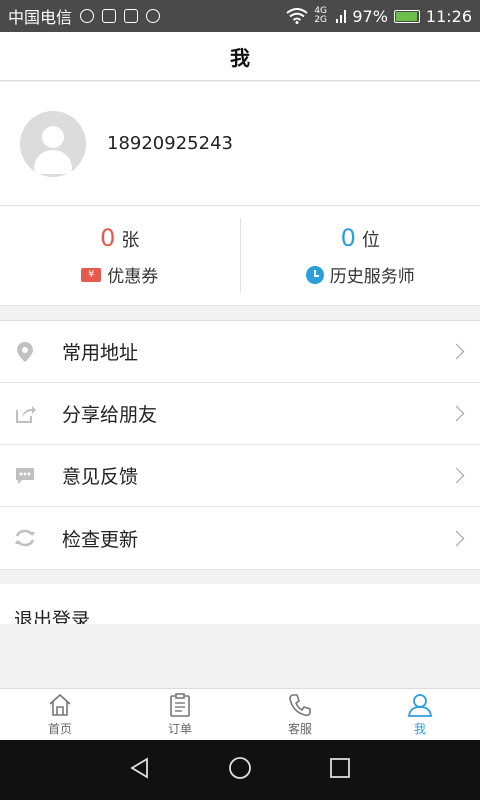 The image size is (480, 800). Describe the element at coordinates (420, 705) in the screenshot. I see `user-icon` at that location.